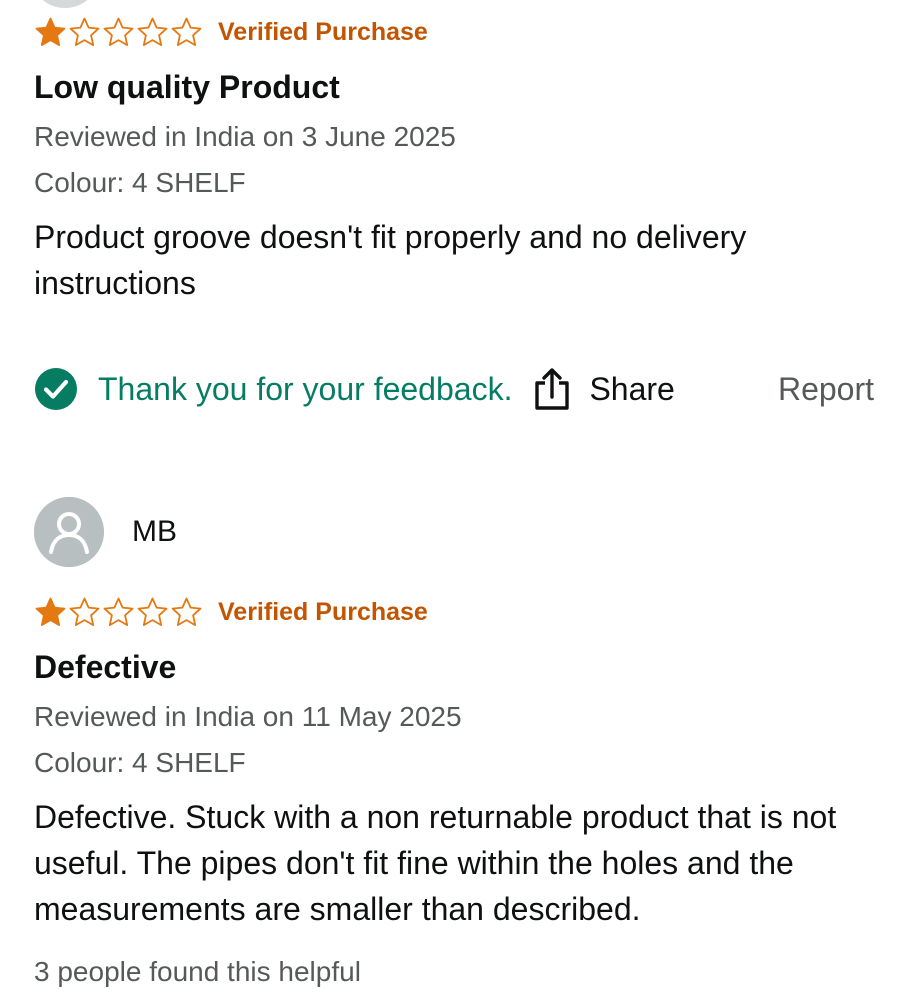 The image size is (908, 1000). I want to click on report-link: Report, so click(826, 389).